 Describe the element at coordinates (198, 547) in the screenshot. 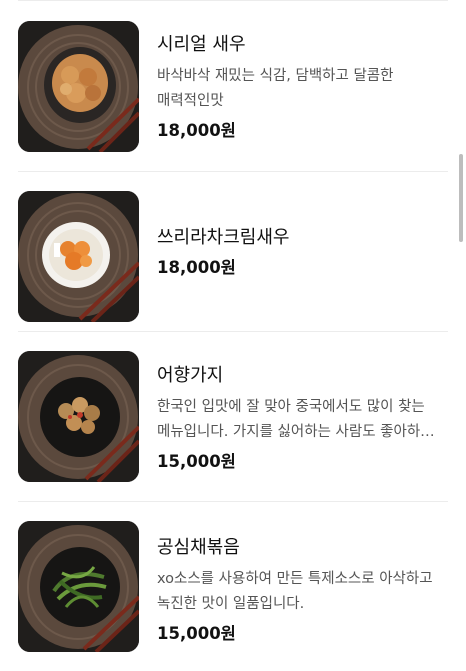

I see `menu-item-name: 공심채볶음` at that location.